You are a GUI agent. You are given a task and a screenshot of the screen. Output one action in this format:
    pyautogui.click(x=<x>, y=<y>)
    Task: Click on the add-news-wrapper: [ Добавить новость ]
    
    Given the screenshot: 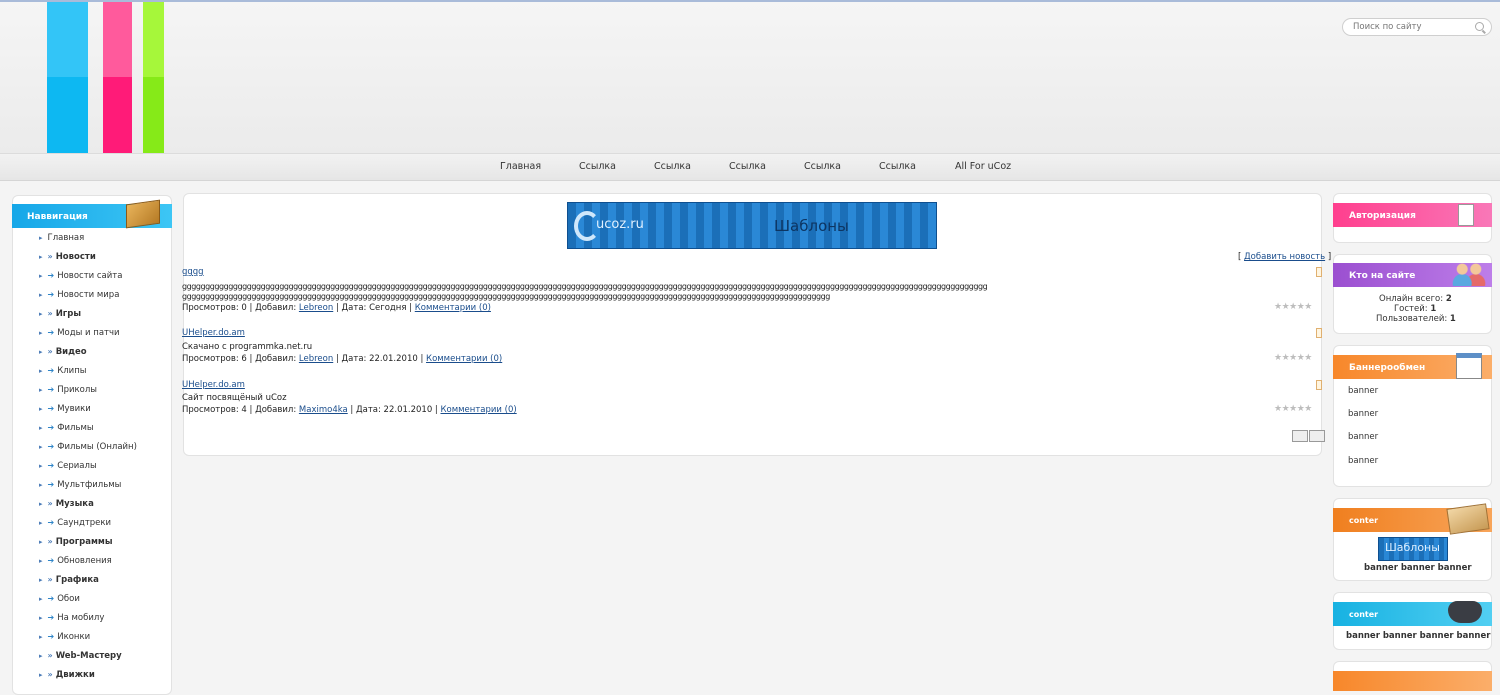 What is the action you would take?
    pyautogui.click(x=1284, y=257)
    